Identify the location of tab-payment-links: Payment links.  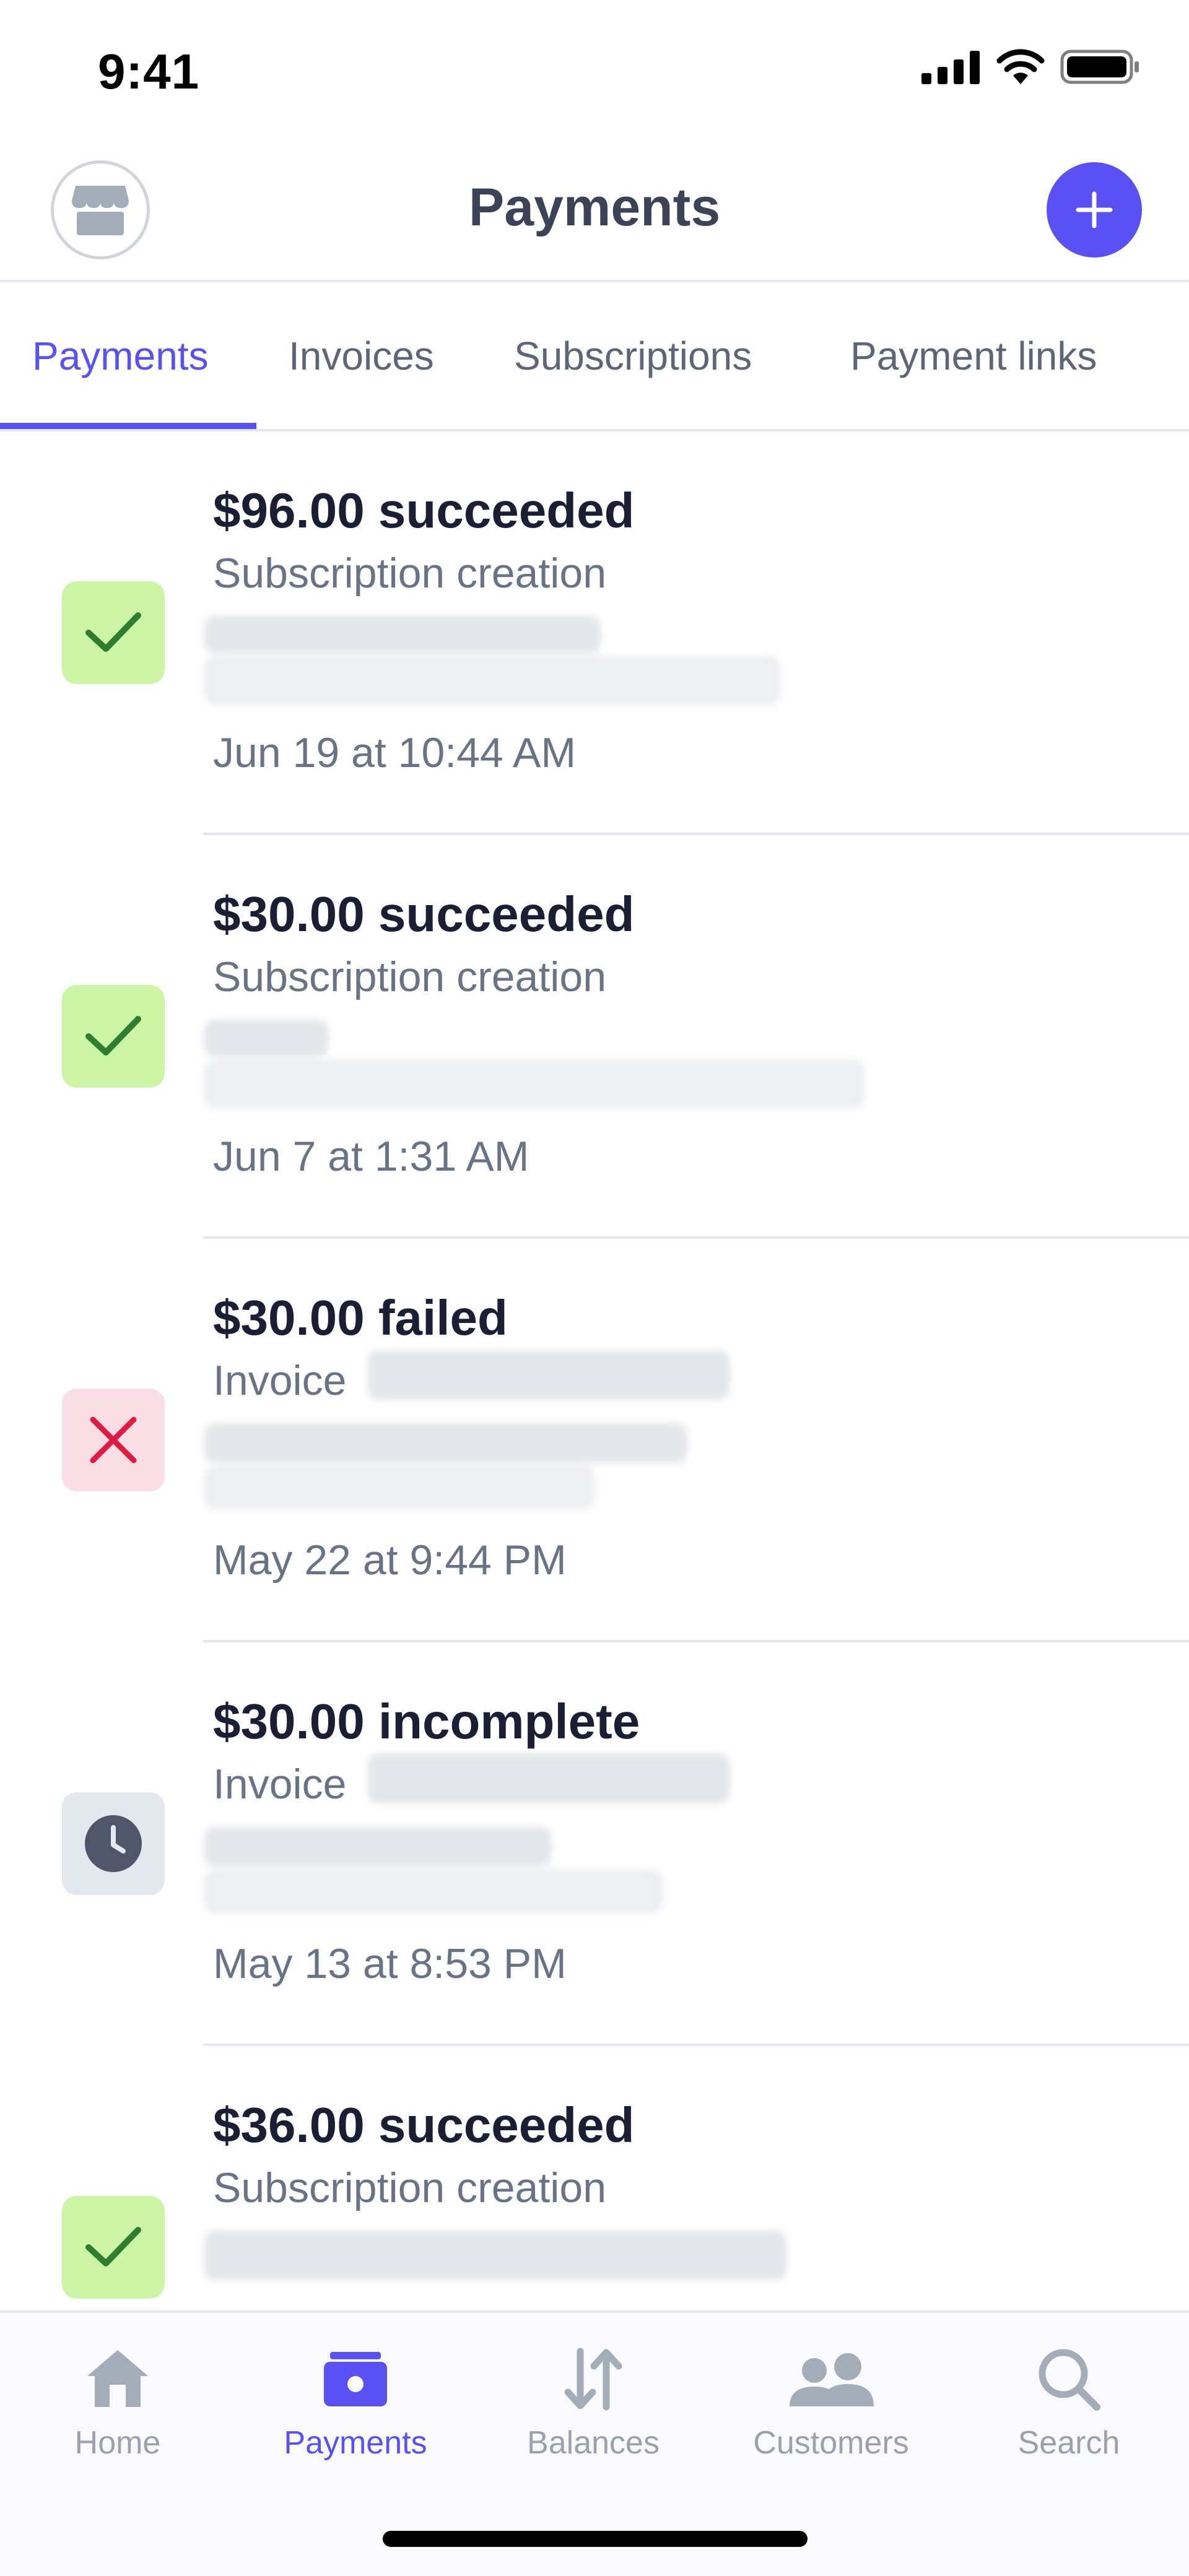
(973, 356).